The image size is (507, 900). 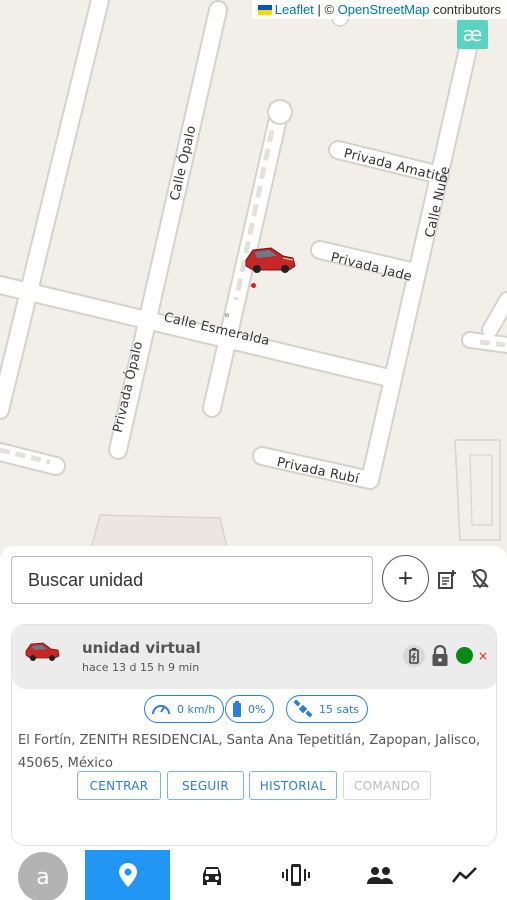 I want to click on satellites-chip: 15 sats, so click(x=327, y=709).